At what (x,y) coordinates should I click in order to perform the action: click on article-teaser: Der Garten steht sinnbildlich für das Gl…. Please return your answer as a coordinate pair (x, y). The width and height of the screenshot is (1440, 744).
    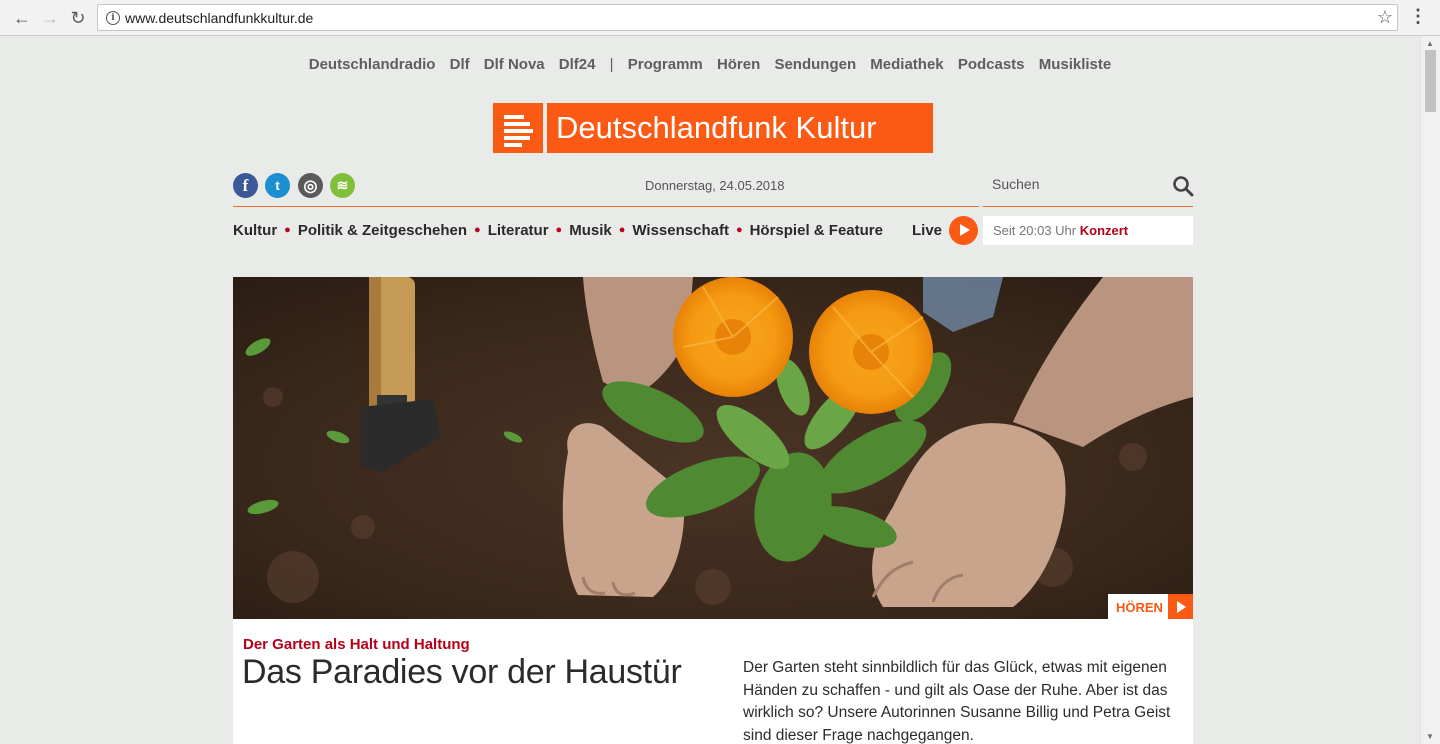
    Looking at the image, I should click on (957, 701).